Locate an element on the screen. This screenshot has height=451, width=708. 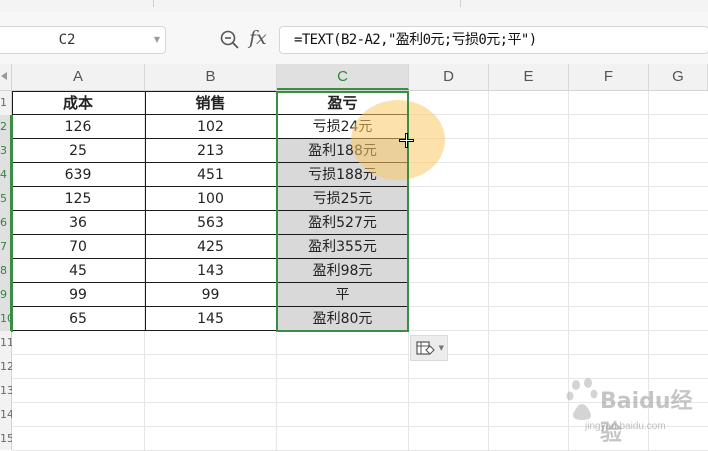
data-cell: 平 is located at coordinates (342, 295).